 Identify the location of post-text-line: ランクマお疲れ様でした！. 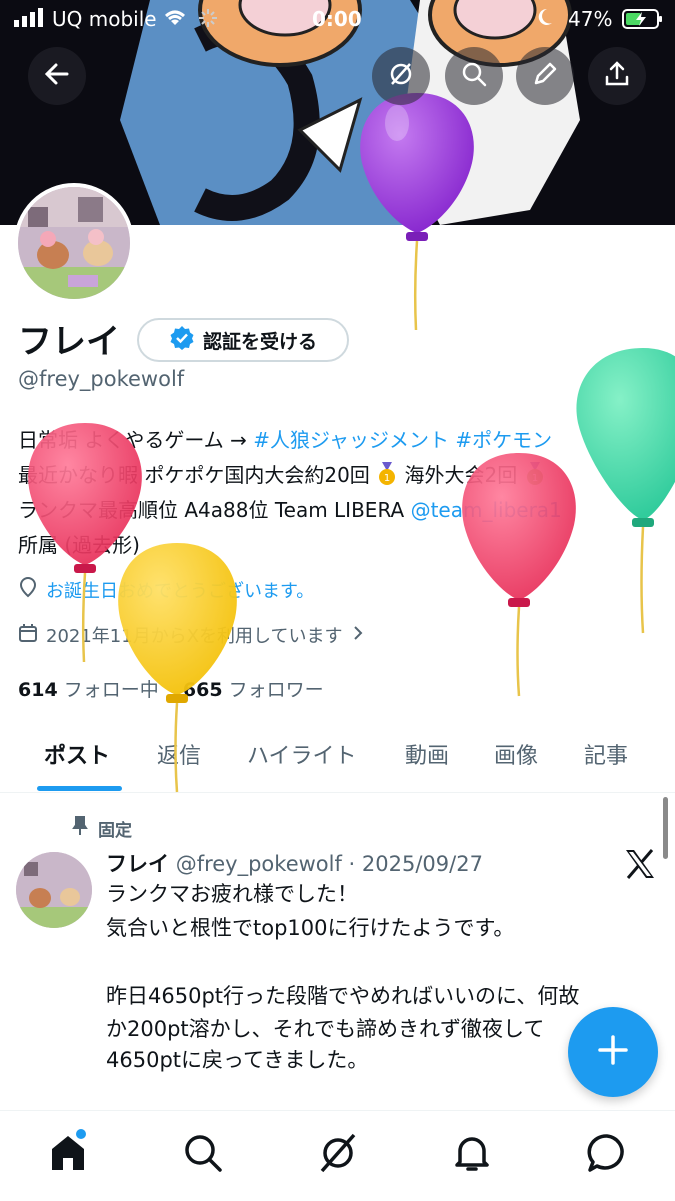
(232, 894).